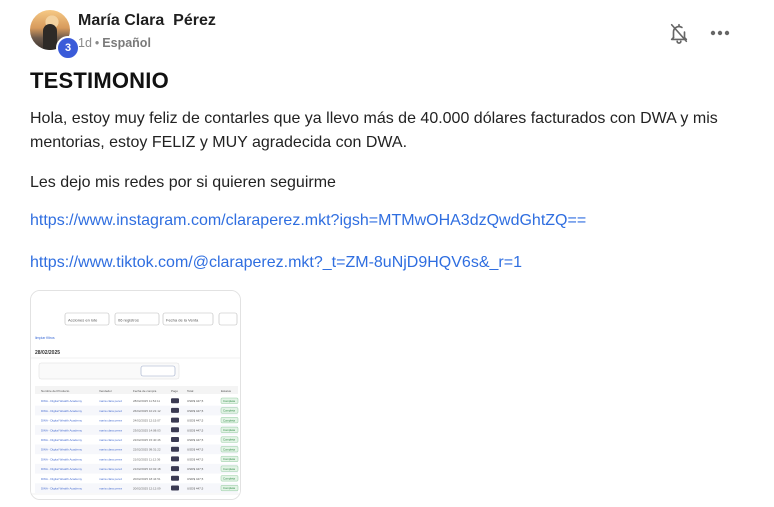 This screenshot has height=507, width=774. Describe the element at coordinates (190, 391) in the screenshot. I see `thumb-column-header: Total` at that location.